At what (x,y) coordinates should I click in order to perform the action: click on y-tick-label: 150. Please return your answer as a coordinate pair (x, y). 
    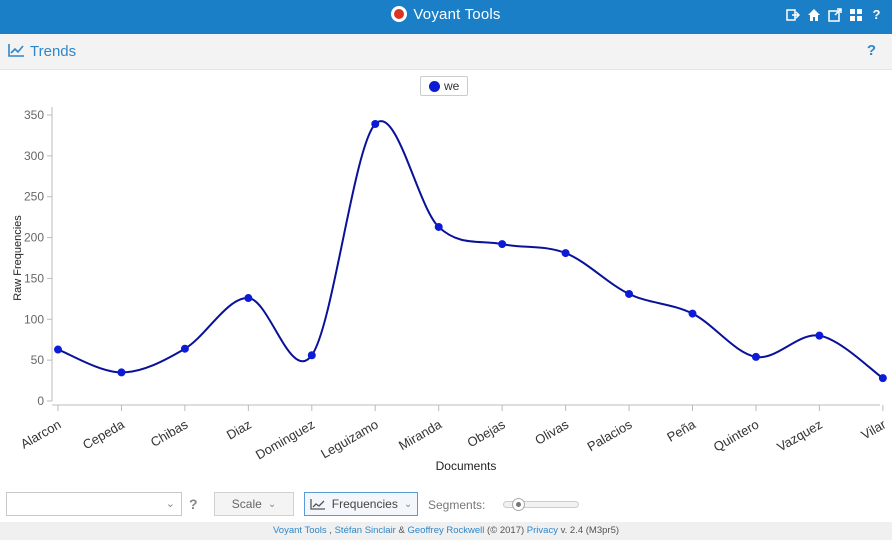
    Looking at the image, I should click on (34, 278).